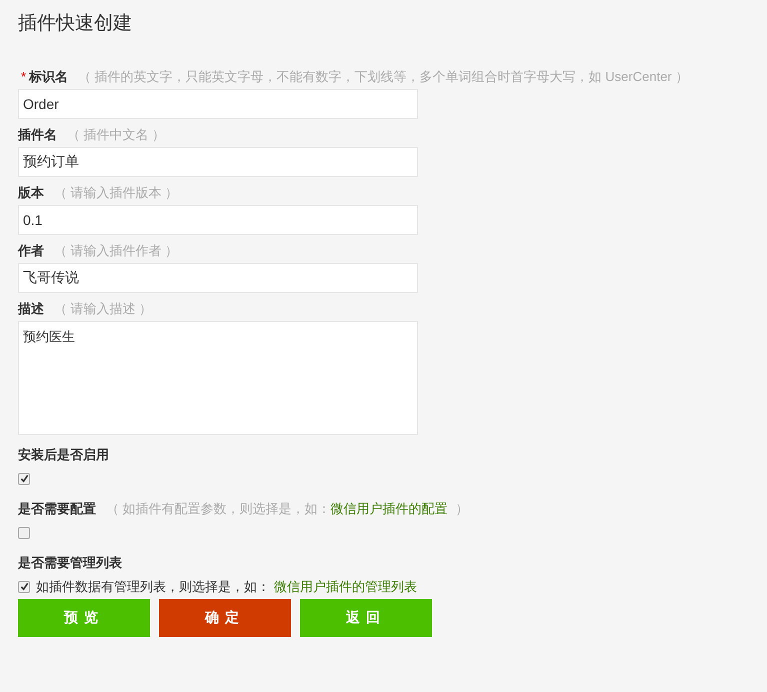  Describe the element at coordinates (37, 135) in the screenshot. I see `field-label: 插件名` at that location.